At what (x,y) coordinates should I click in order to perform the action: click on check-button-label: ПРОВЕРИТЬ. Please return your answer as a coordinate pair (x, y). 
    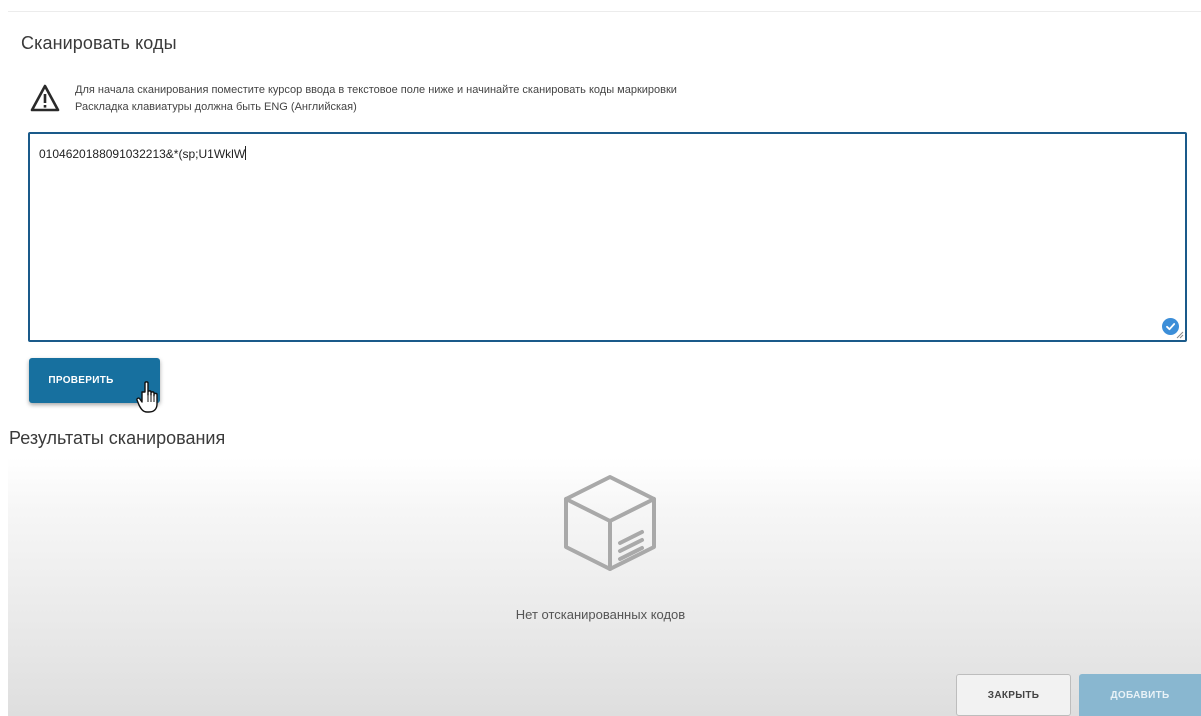
    Looking at the image, I should click on (81, 380).